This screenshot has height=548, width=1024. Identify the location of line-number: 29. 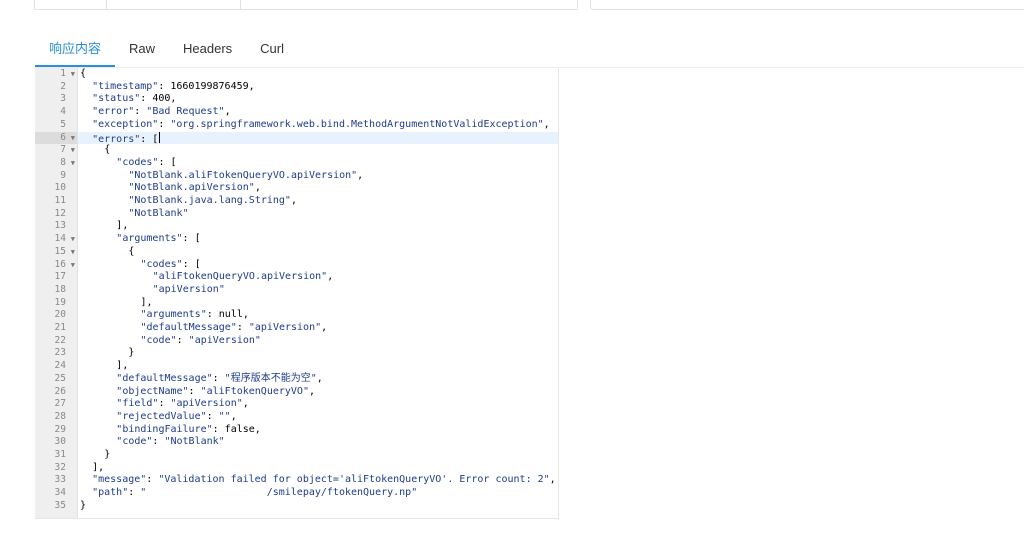
(56, 430).